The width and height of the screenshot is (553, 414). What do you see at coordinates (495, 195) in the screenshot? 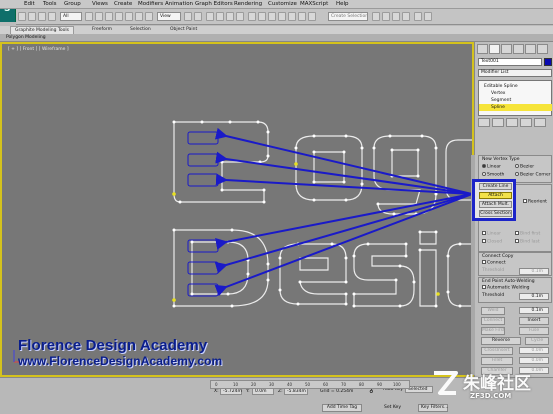
I see `attach-button: Attach` at bounding box center [495, 195].